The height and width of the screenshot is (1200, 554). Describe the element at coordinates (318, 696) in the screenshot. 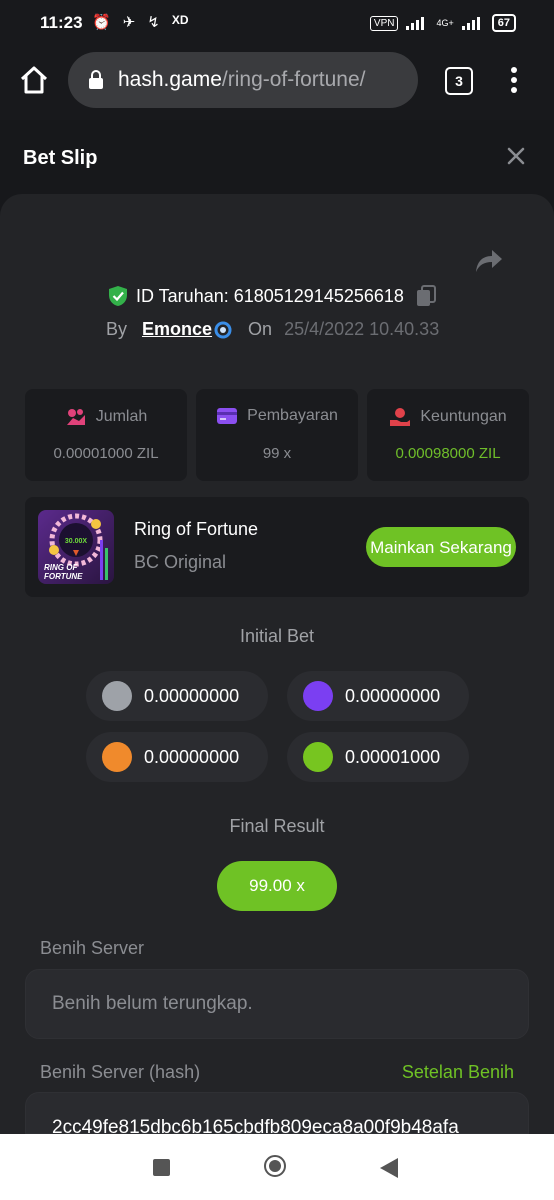

I see `purple-coin-icon` at that location.